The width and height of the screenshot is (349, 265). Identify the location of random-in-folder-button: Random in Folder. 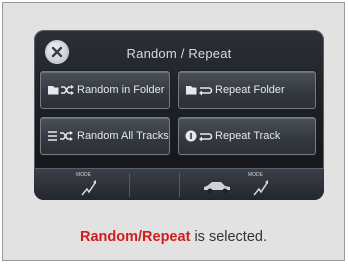
(105, 90).